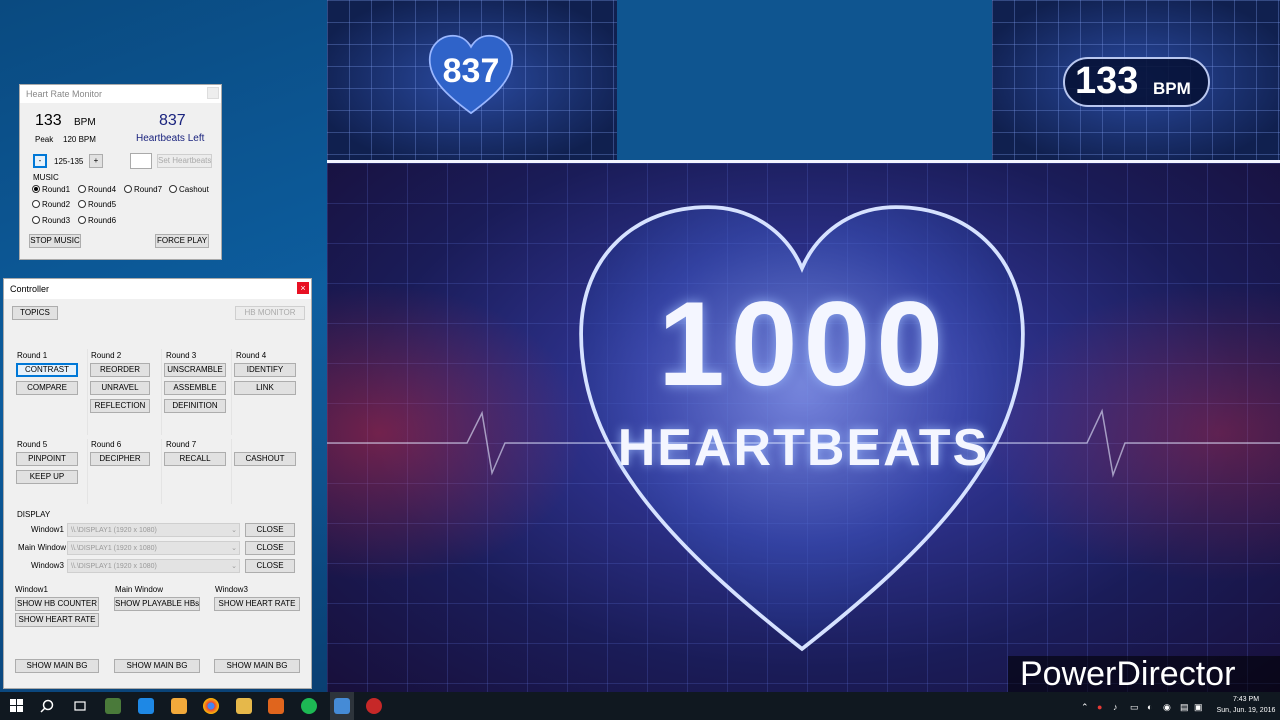 This screenshot has height=720, width=1280. I want to click on tray-app-icon: ▭, so click(1134, 707).